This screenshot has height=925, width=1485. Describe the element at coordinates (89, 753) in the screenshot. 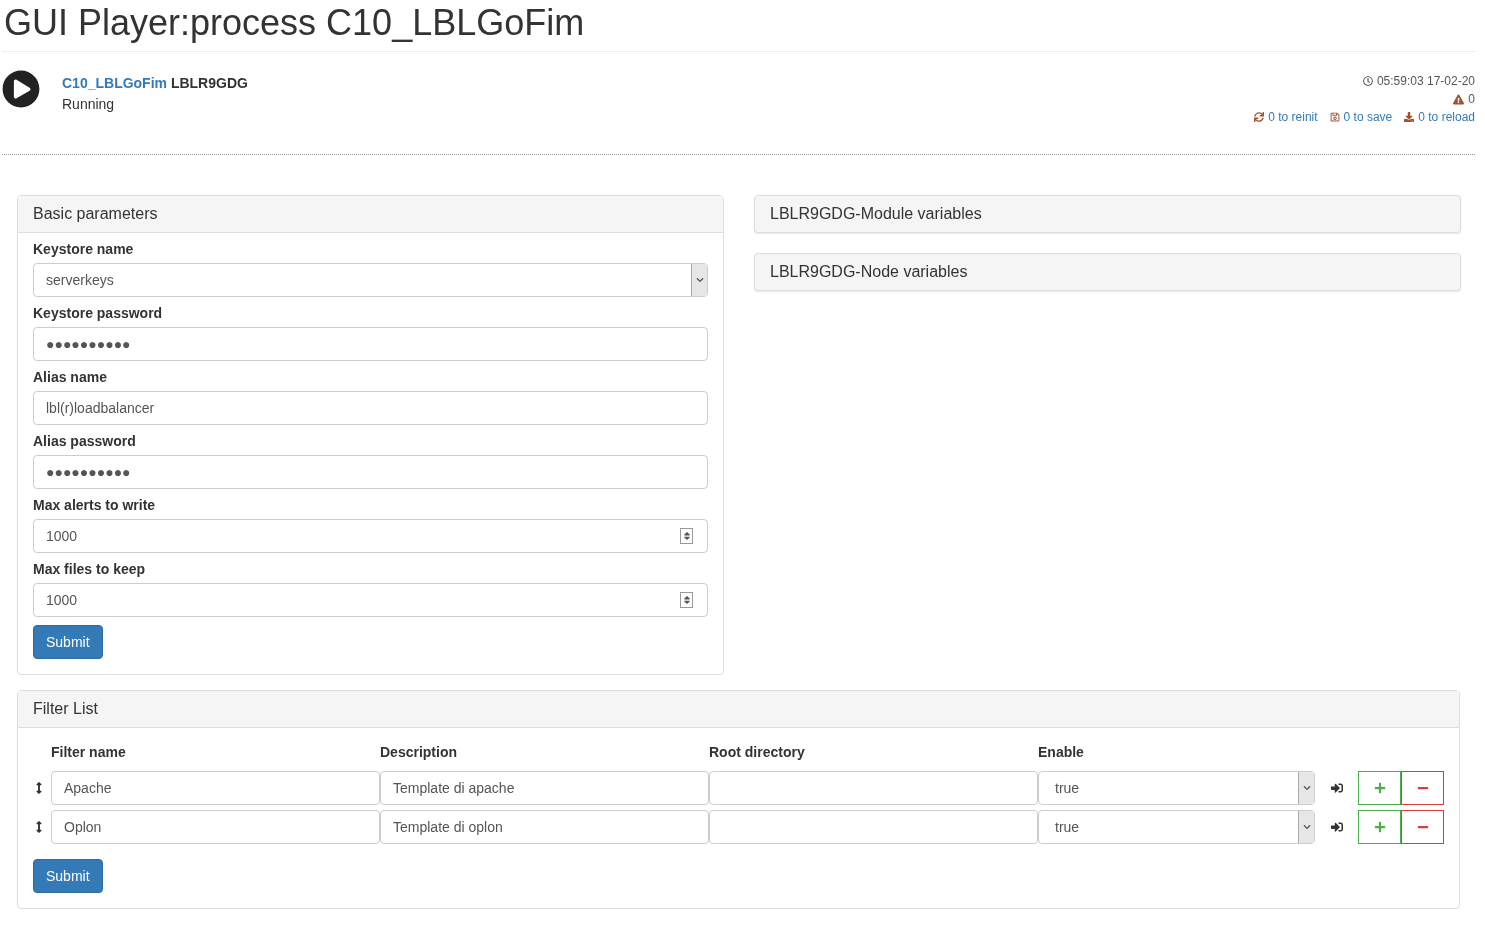

I see `column-header: Filter name` at that location.